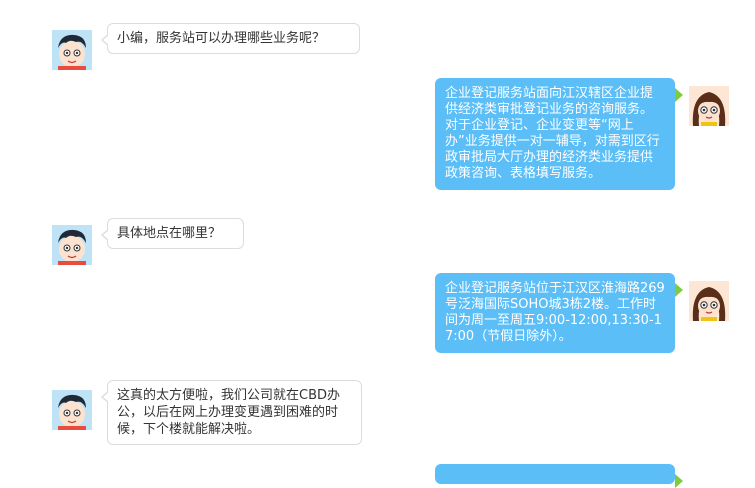 This screenshot has height=488, width=755. I want to click on user-message-text: 小编，服务站可以办理哪些业务呢？, so click(221, 38).